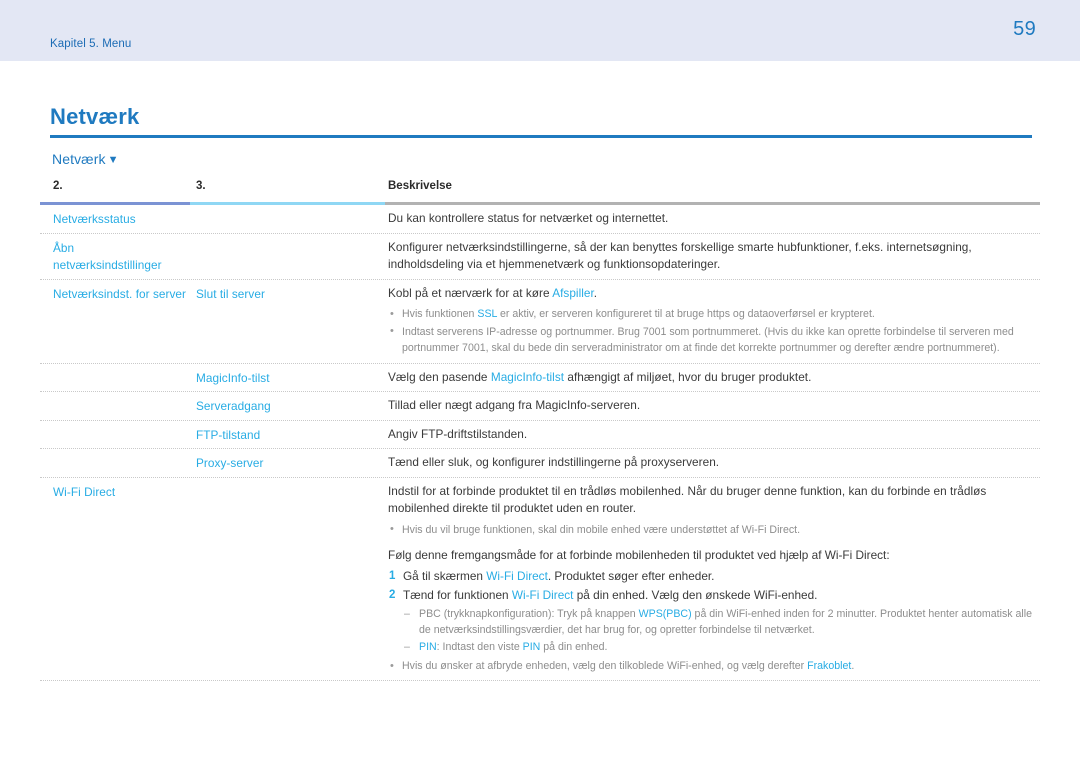 This screenshot has width=1080, height=763. I want to click on step-text-post: . Produktet søger efter enheder., so click(631, 575).